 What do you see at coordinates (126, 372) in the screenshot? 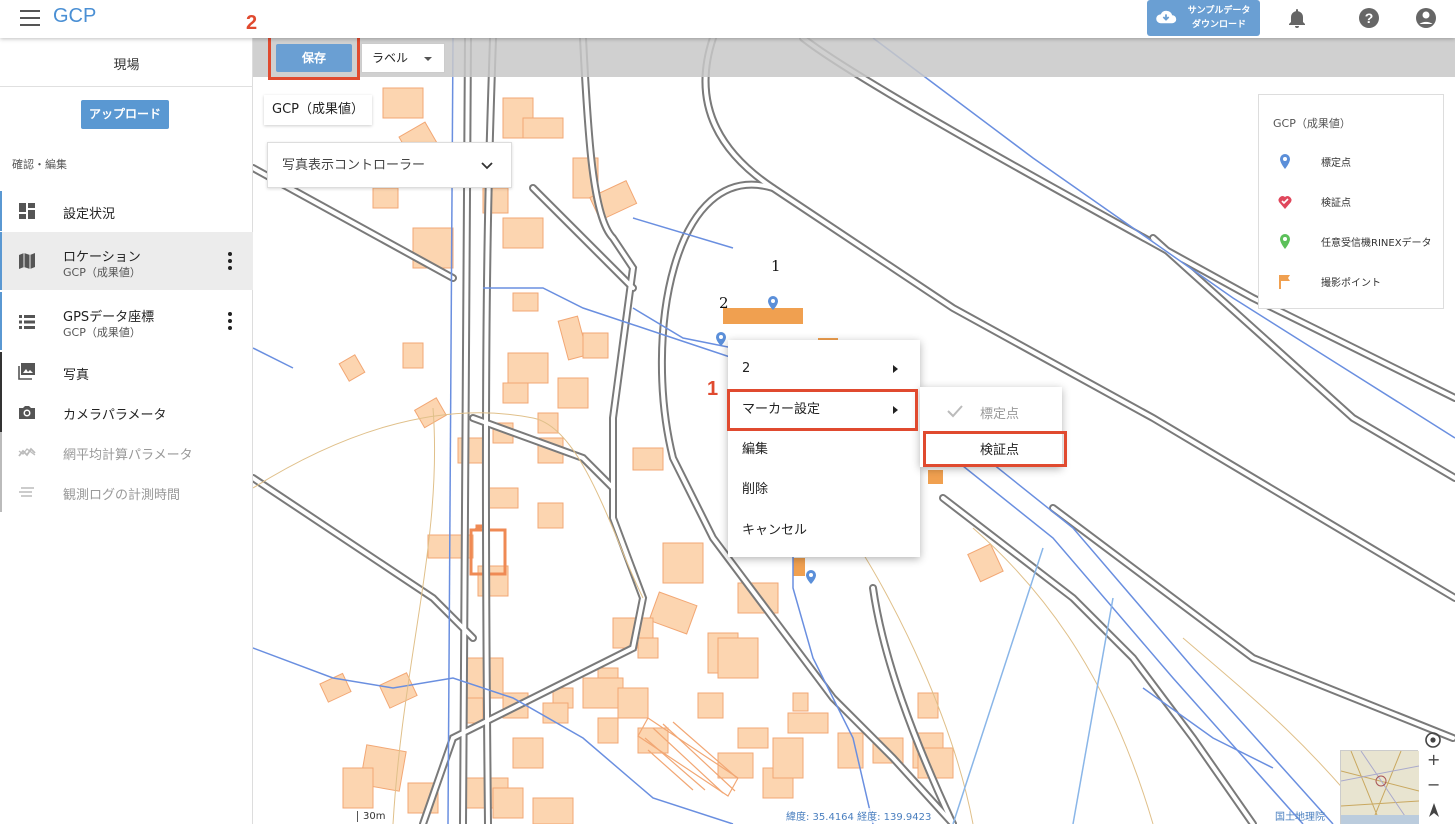
I see `sidebar-item-photos: 写真` at bounding box center [126, 372].